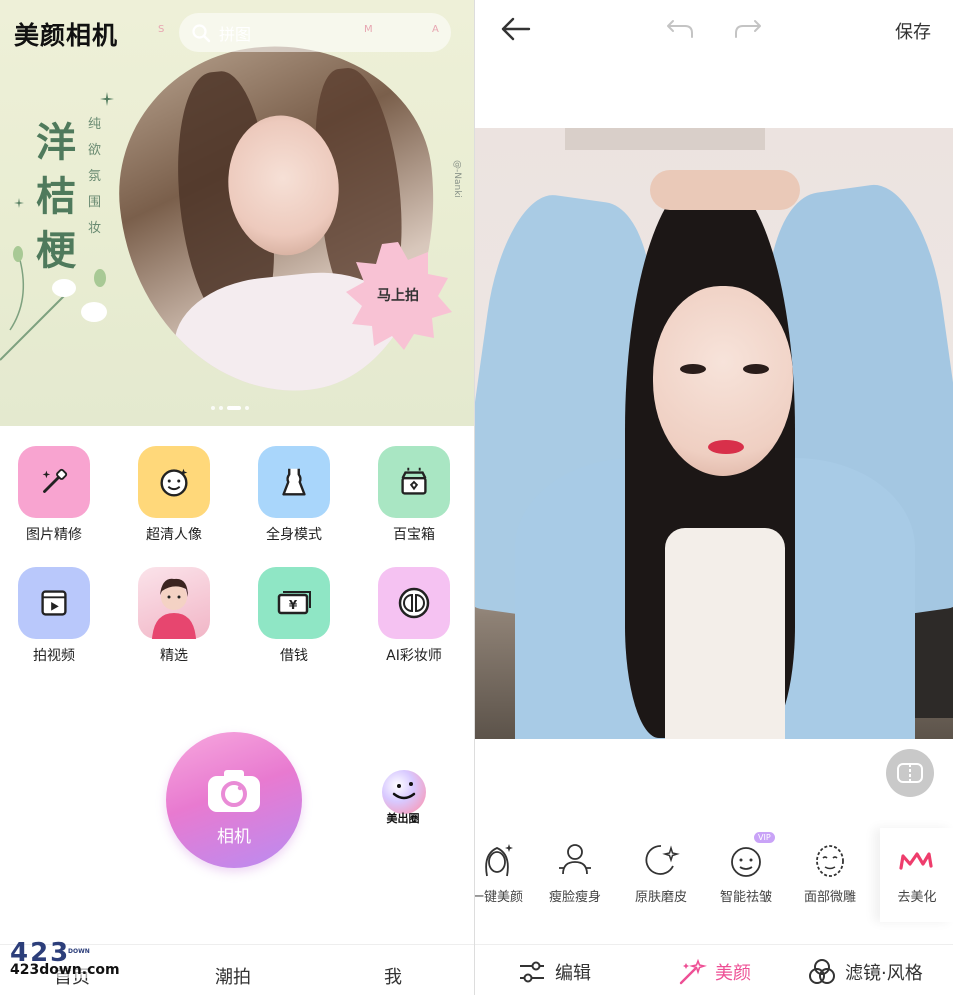 The image size is (953, 995). I want to click on editor-top-bar: 保存, so click(714, 30).